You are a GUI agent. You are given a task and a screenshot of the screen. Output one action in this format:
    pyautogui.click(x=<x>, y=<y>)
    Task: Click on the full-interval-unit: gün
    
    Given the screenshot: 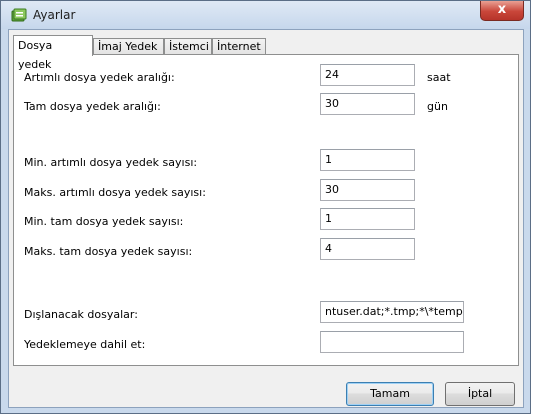 What is the action you would take?
    pyautogui.click(x=437, y=106)
    